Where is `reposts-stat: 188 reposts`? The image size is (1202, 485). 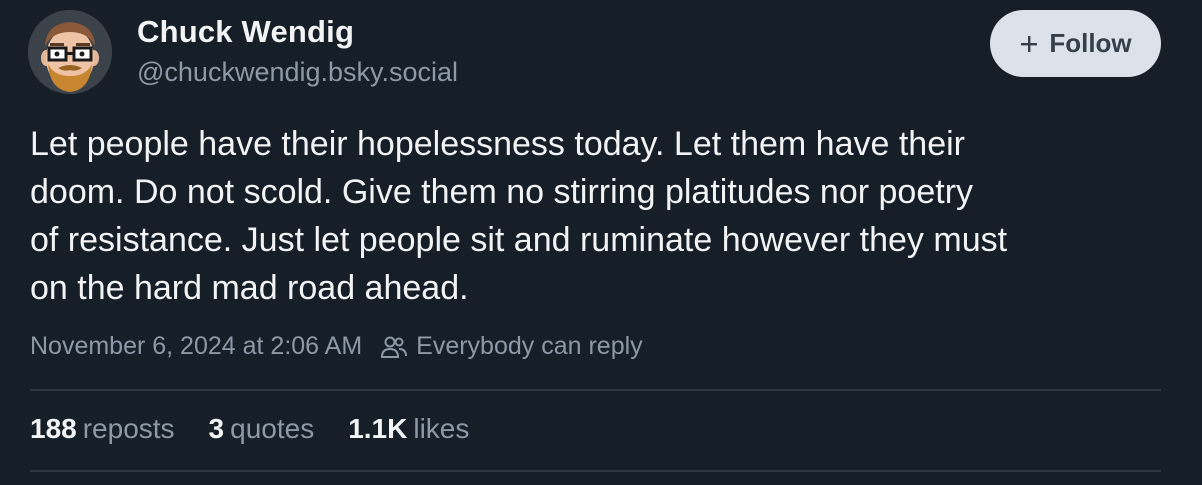
reposts-stat: 188 reposts is located at coordinates (102, 429).